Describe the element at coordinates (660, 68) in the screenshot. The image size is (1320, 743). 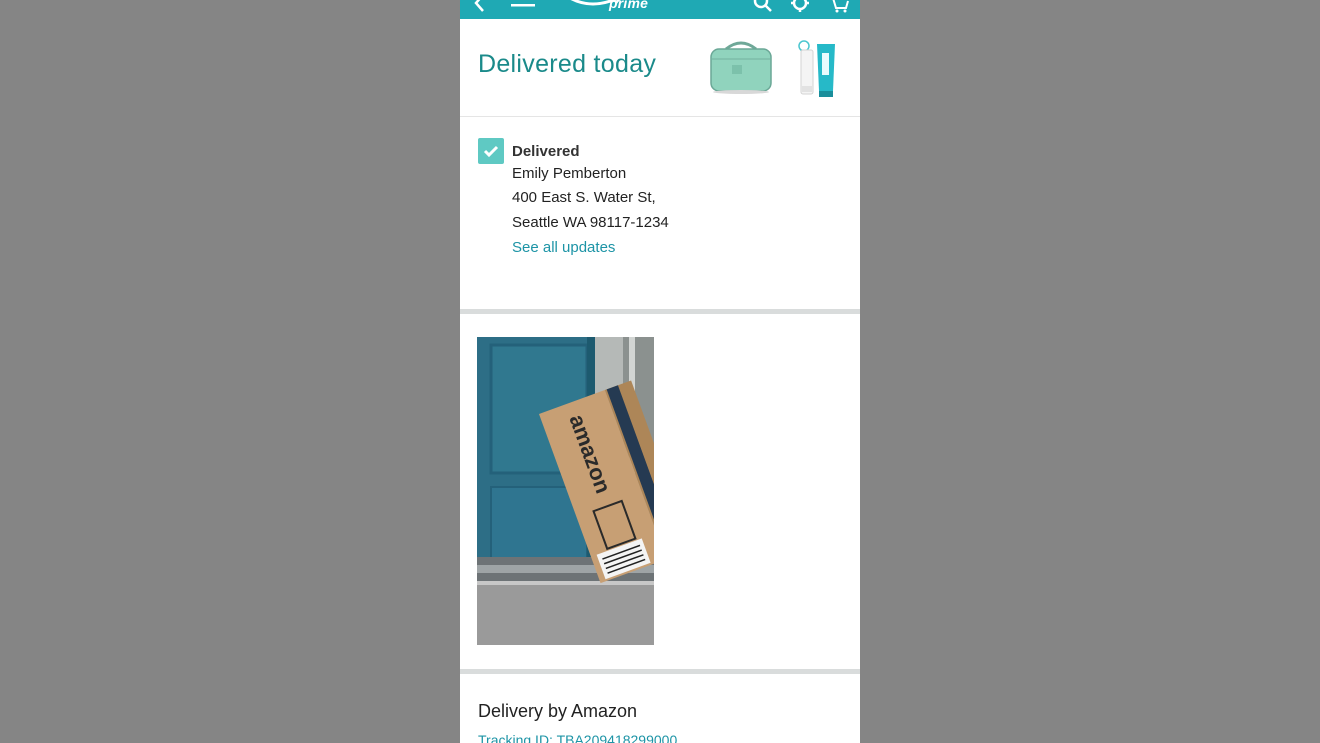
I see `delivery-summary-header: Delivered today` at that location.